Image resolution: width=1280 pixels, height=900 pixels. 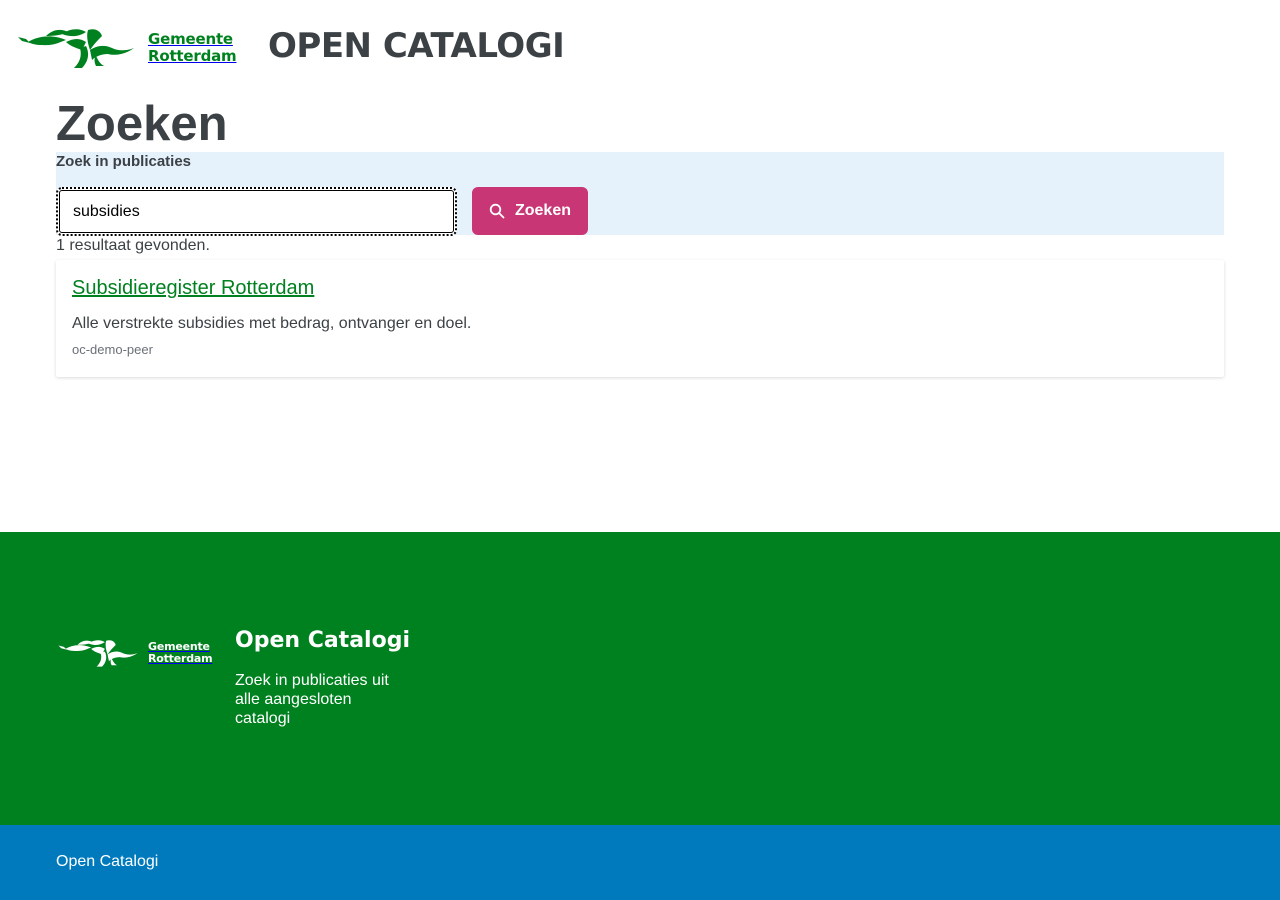 I want to click on page-title: Zoeken, so click(x=142, y=124).